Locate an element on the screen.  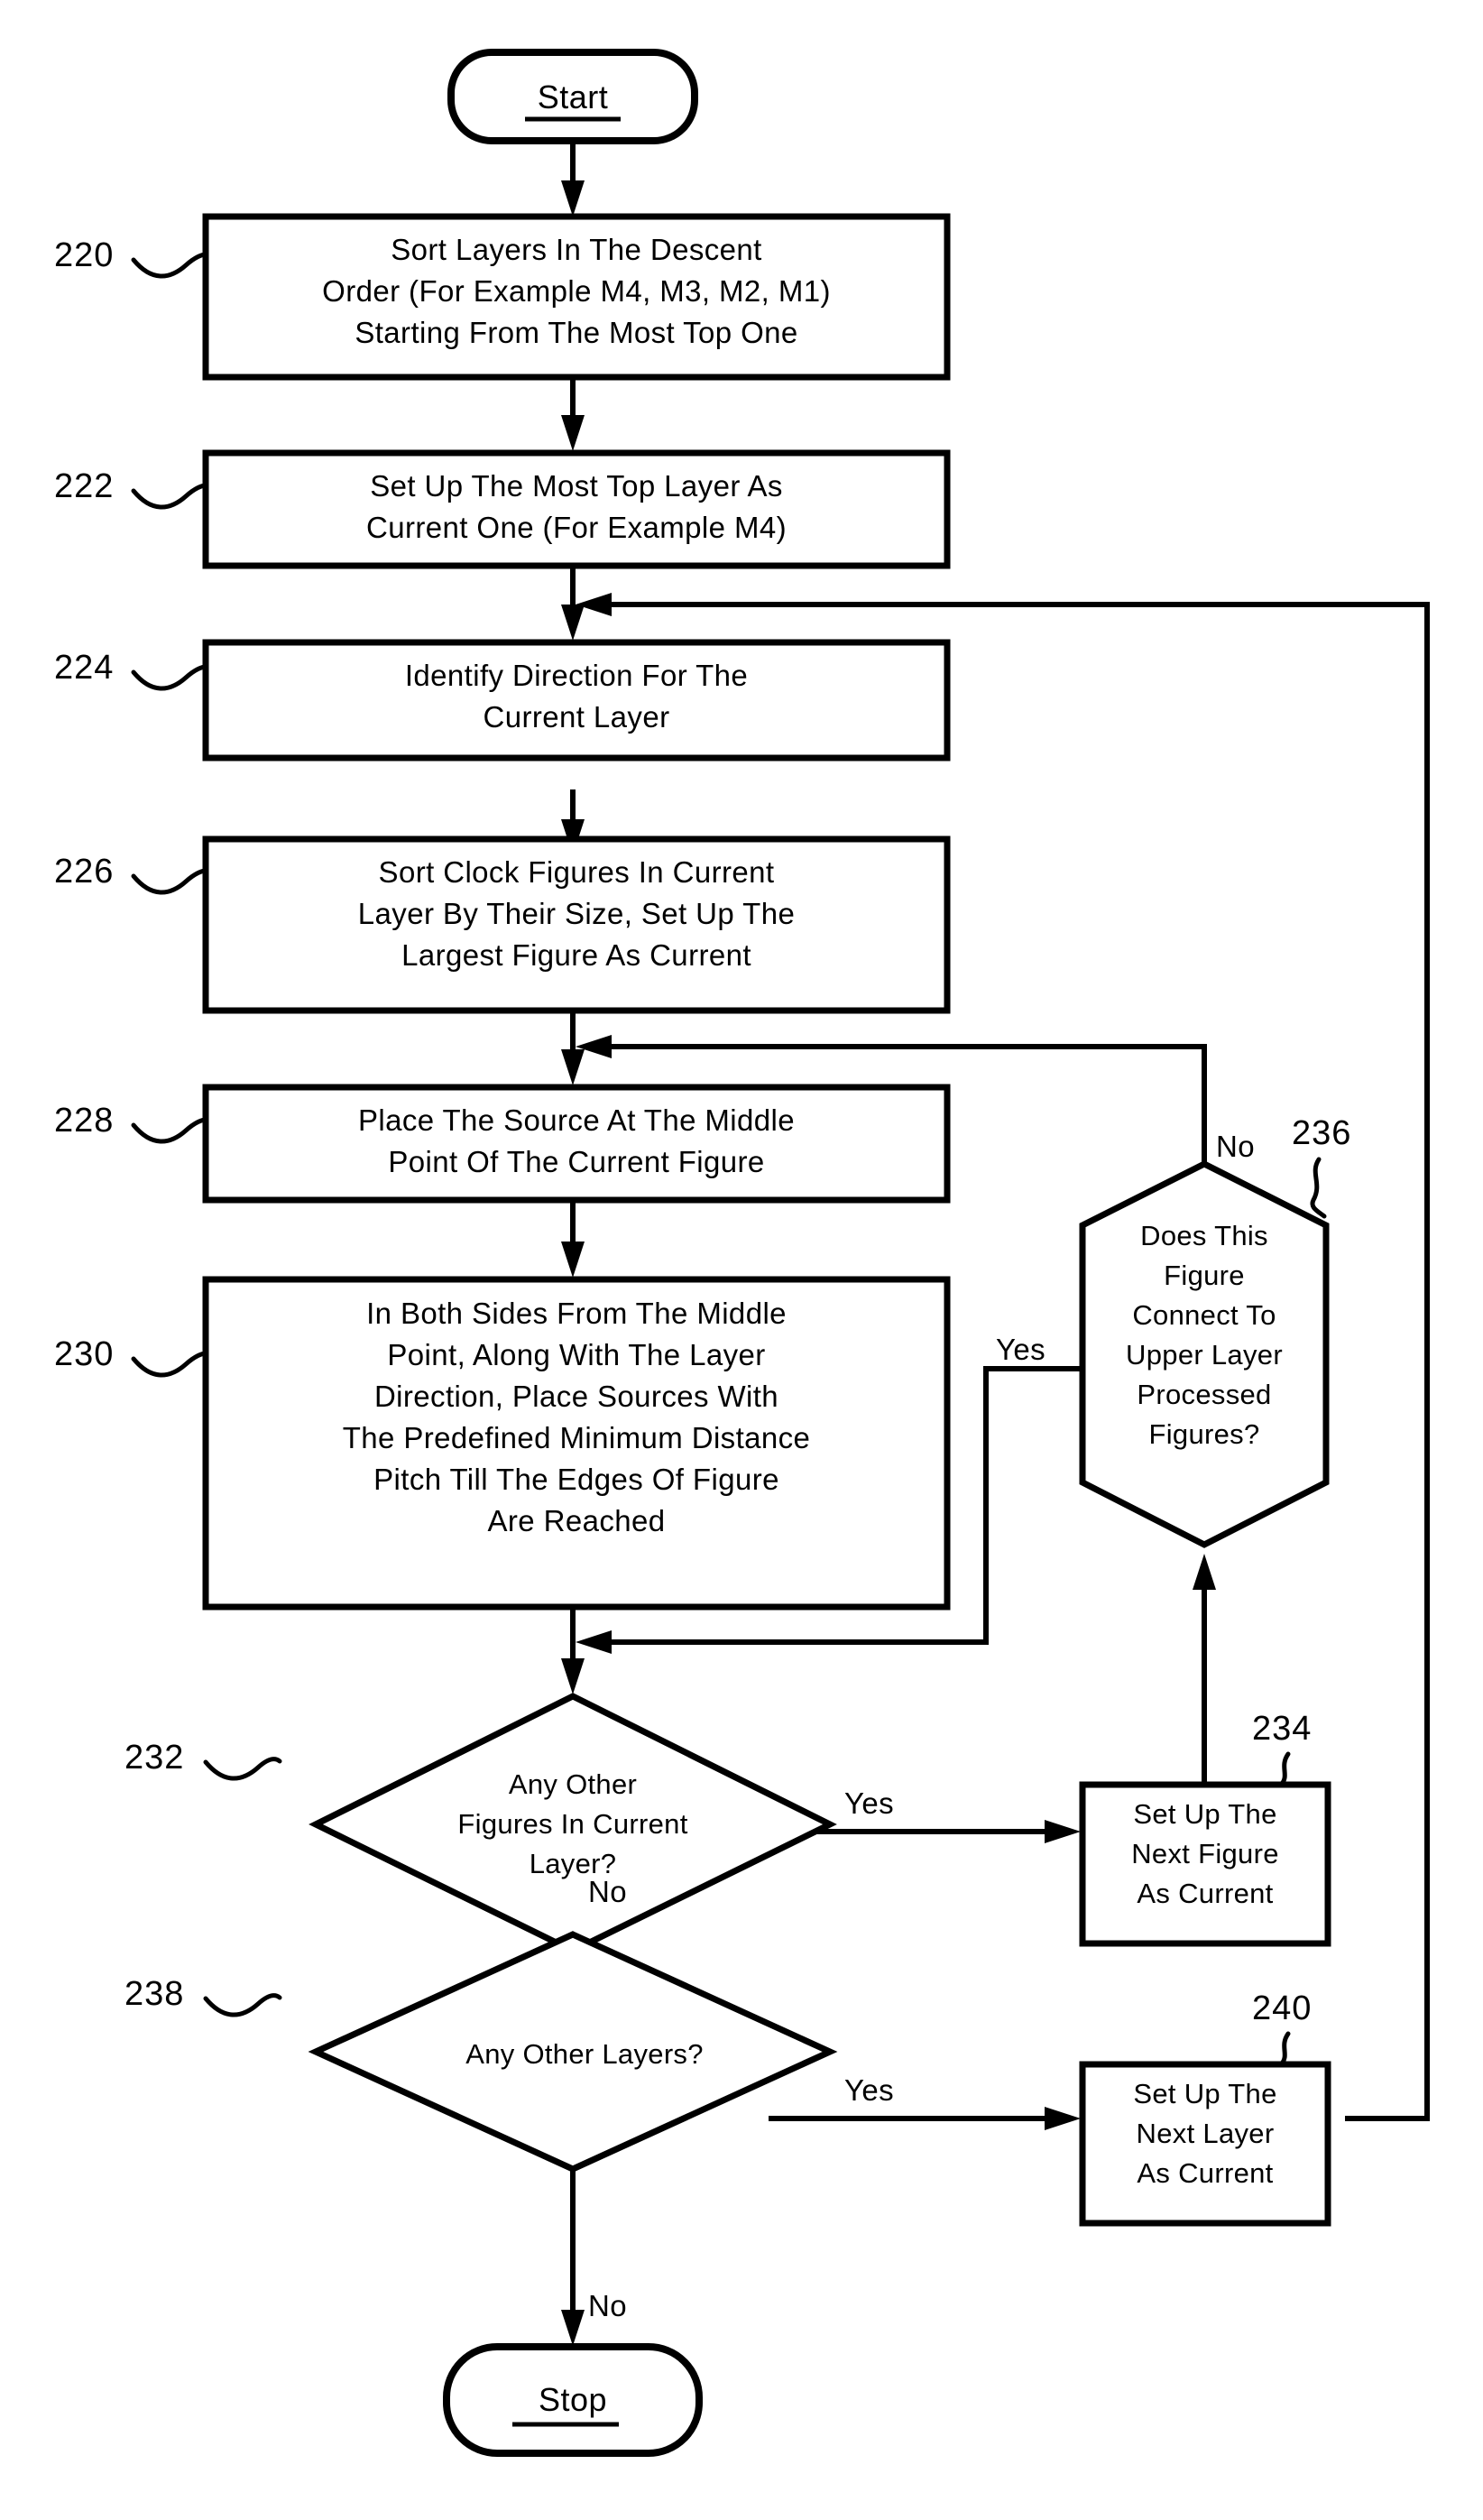
ref-236-leader is located at coordinates (1318, 1188).